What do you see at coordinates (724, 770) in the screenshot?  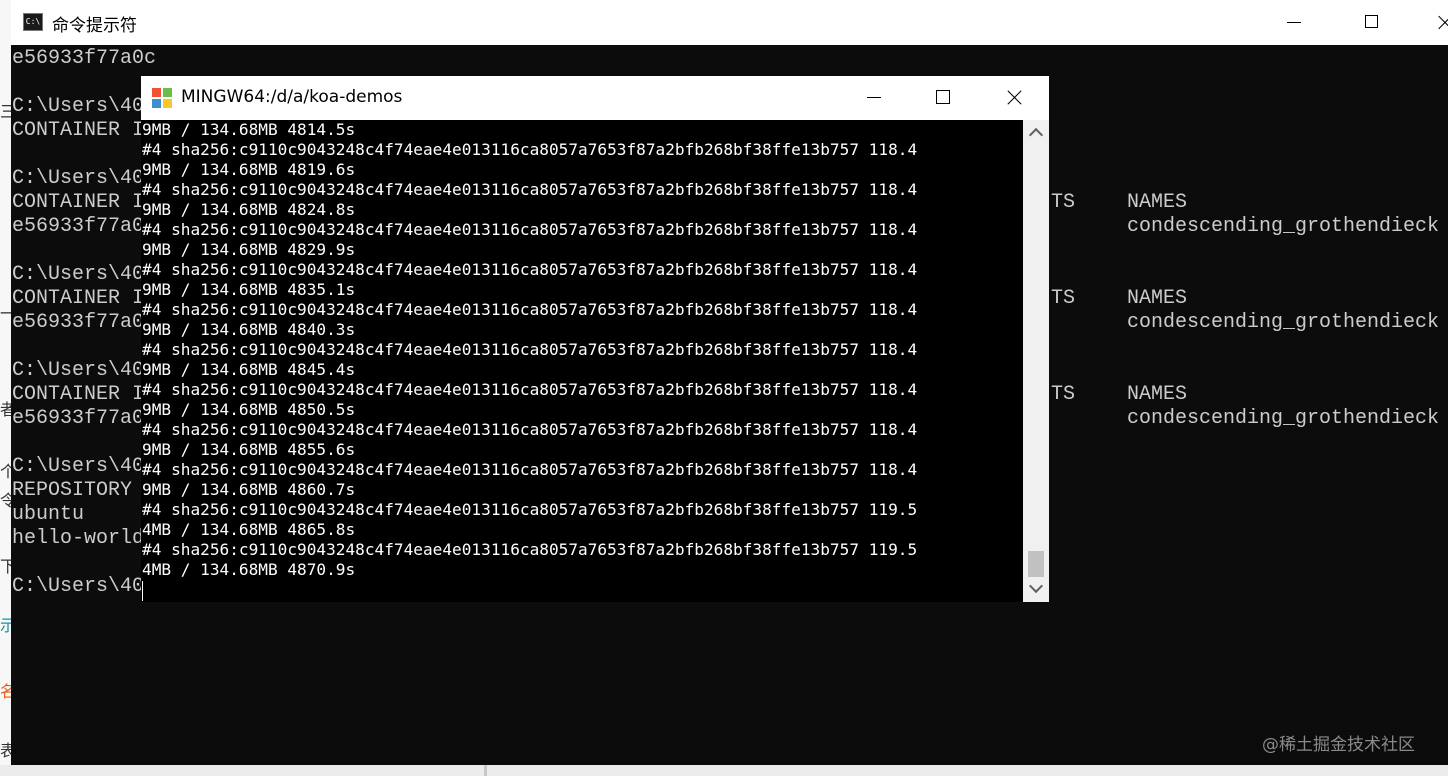 I see `background-bottom-strip` at bounding box center [724, 770].